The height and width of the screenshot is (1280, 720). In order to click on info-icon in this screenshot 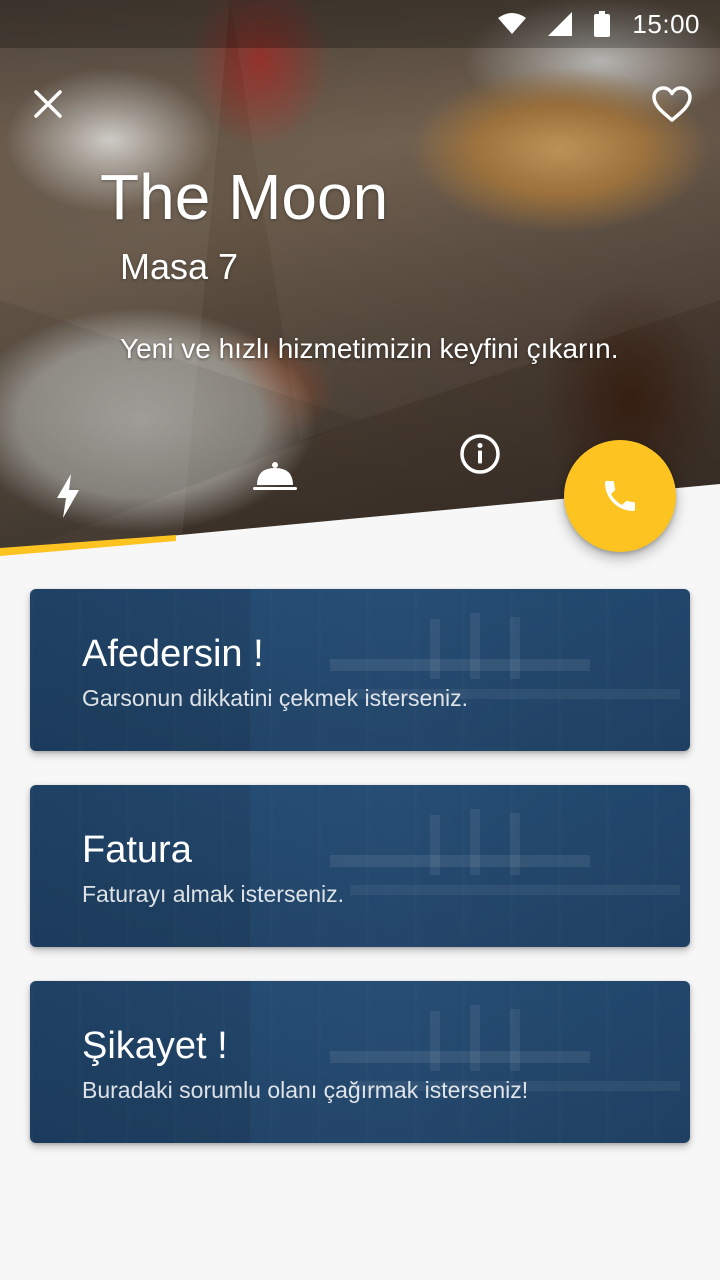, I will do `click(480, 454)`.